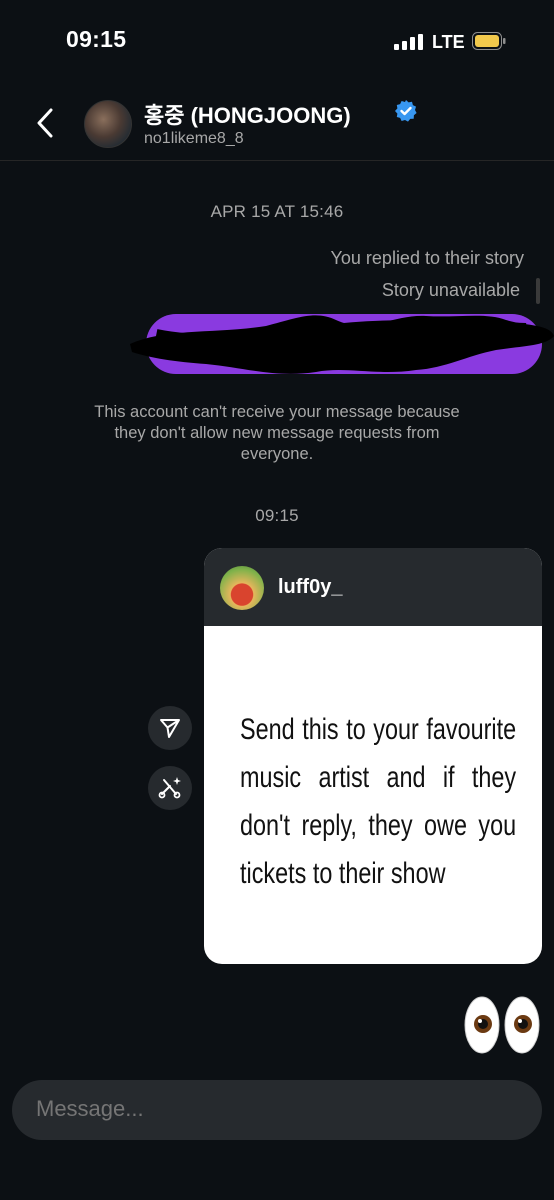 The image size is (554, 1200). I want to click on signal-icon, so click(408, 42).